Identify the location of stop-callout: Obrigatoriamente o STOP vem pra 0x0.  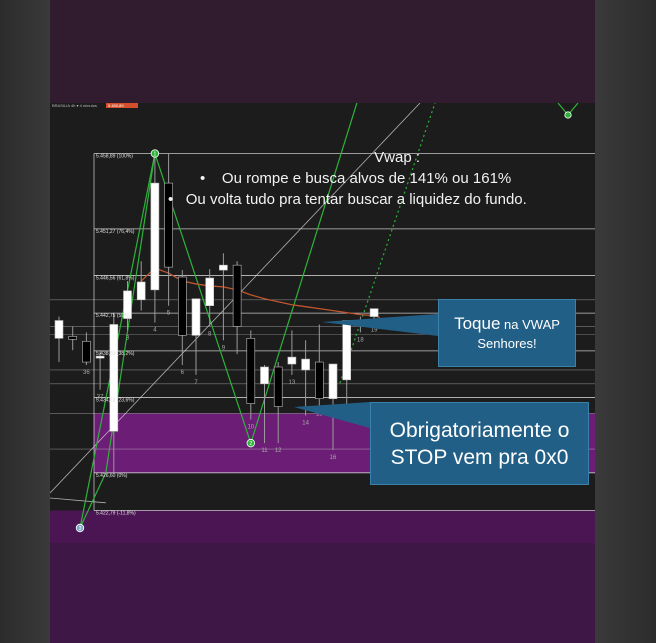
(479, 443).